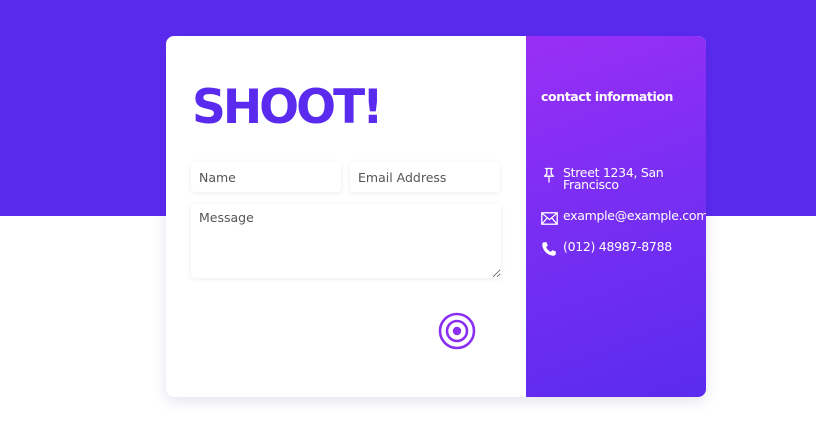 This screenshot has width=816, height=440. What do you see at coordinates (549, 175) in the screenshot?
I see `pushpin-icon` at bounding box center [549, 175].